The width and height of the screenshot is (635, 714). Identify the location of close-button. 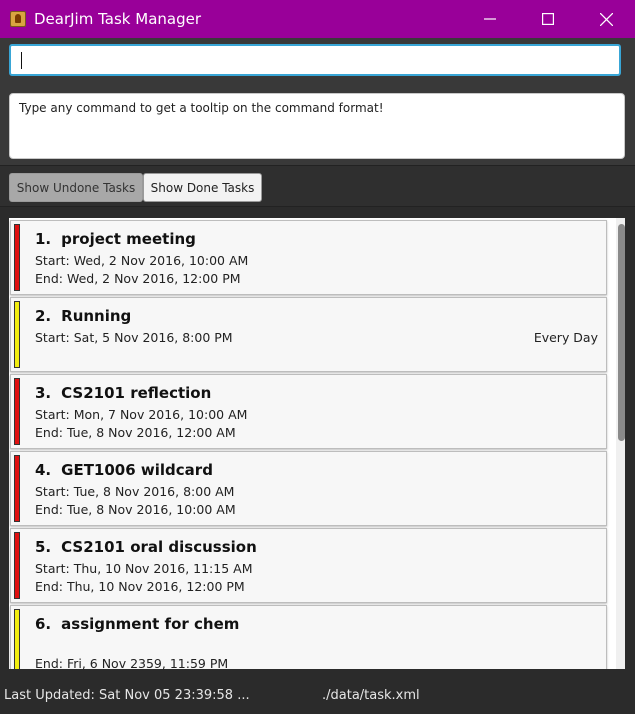
(606, 19).